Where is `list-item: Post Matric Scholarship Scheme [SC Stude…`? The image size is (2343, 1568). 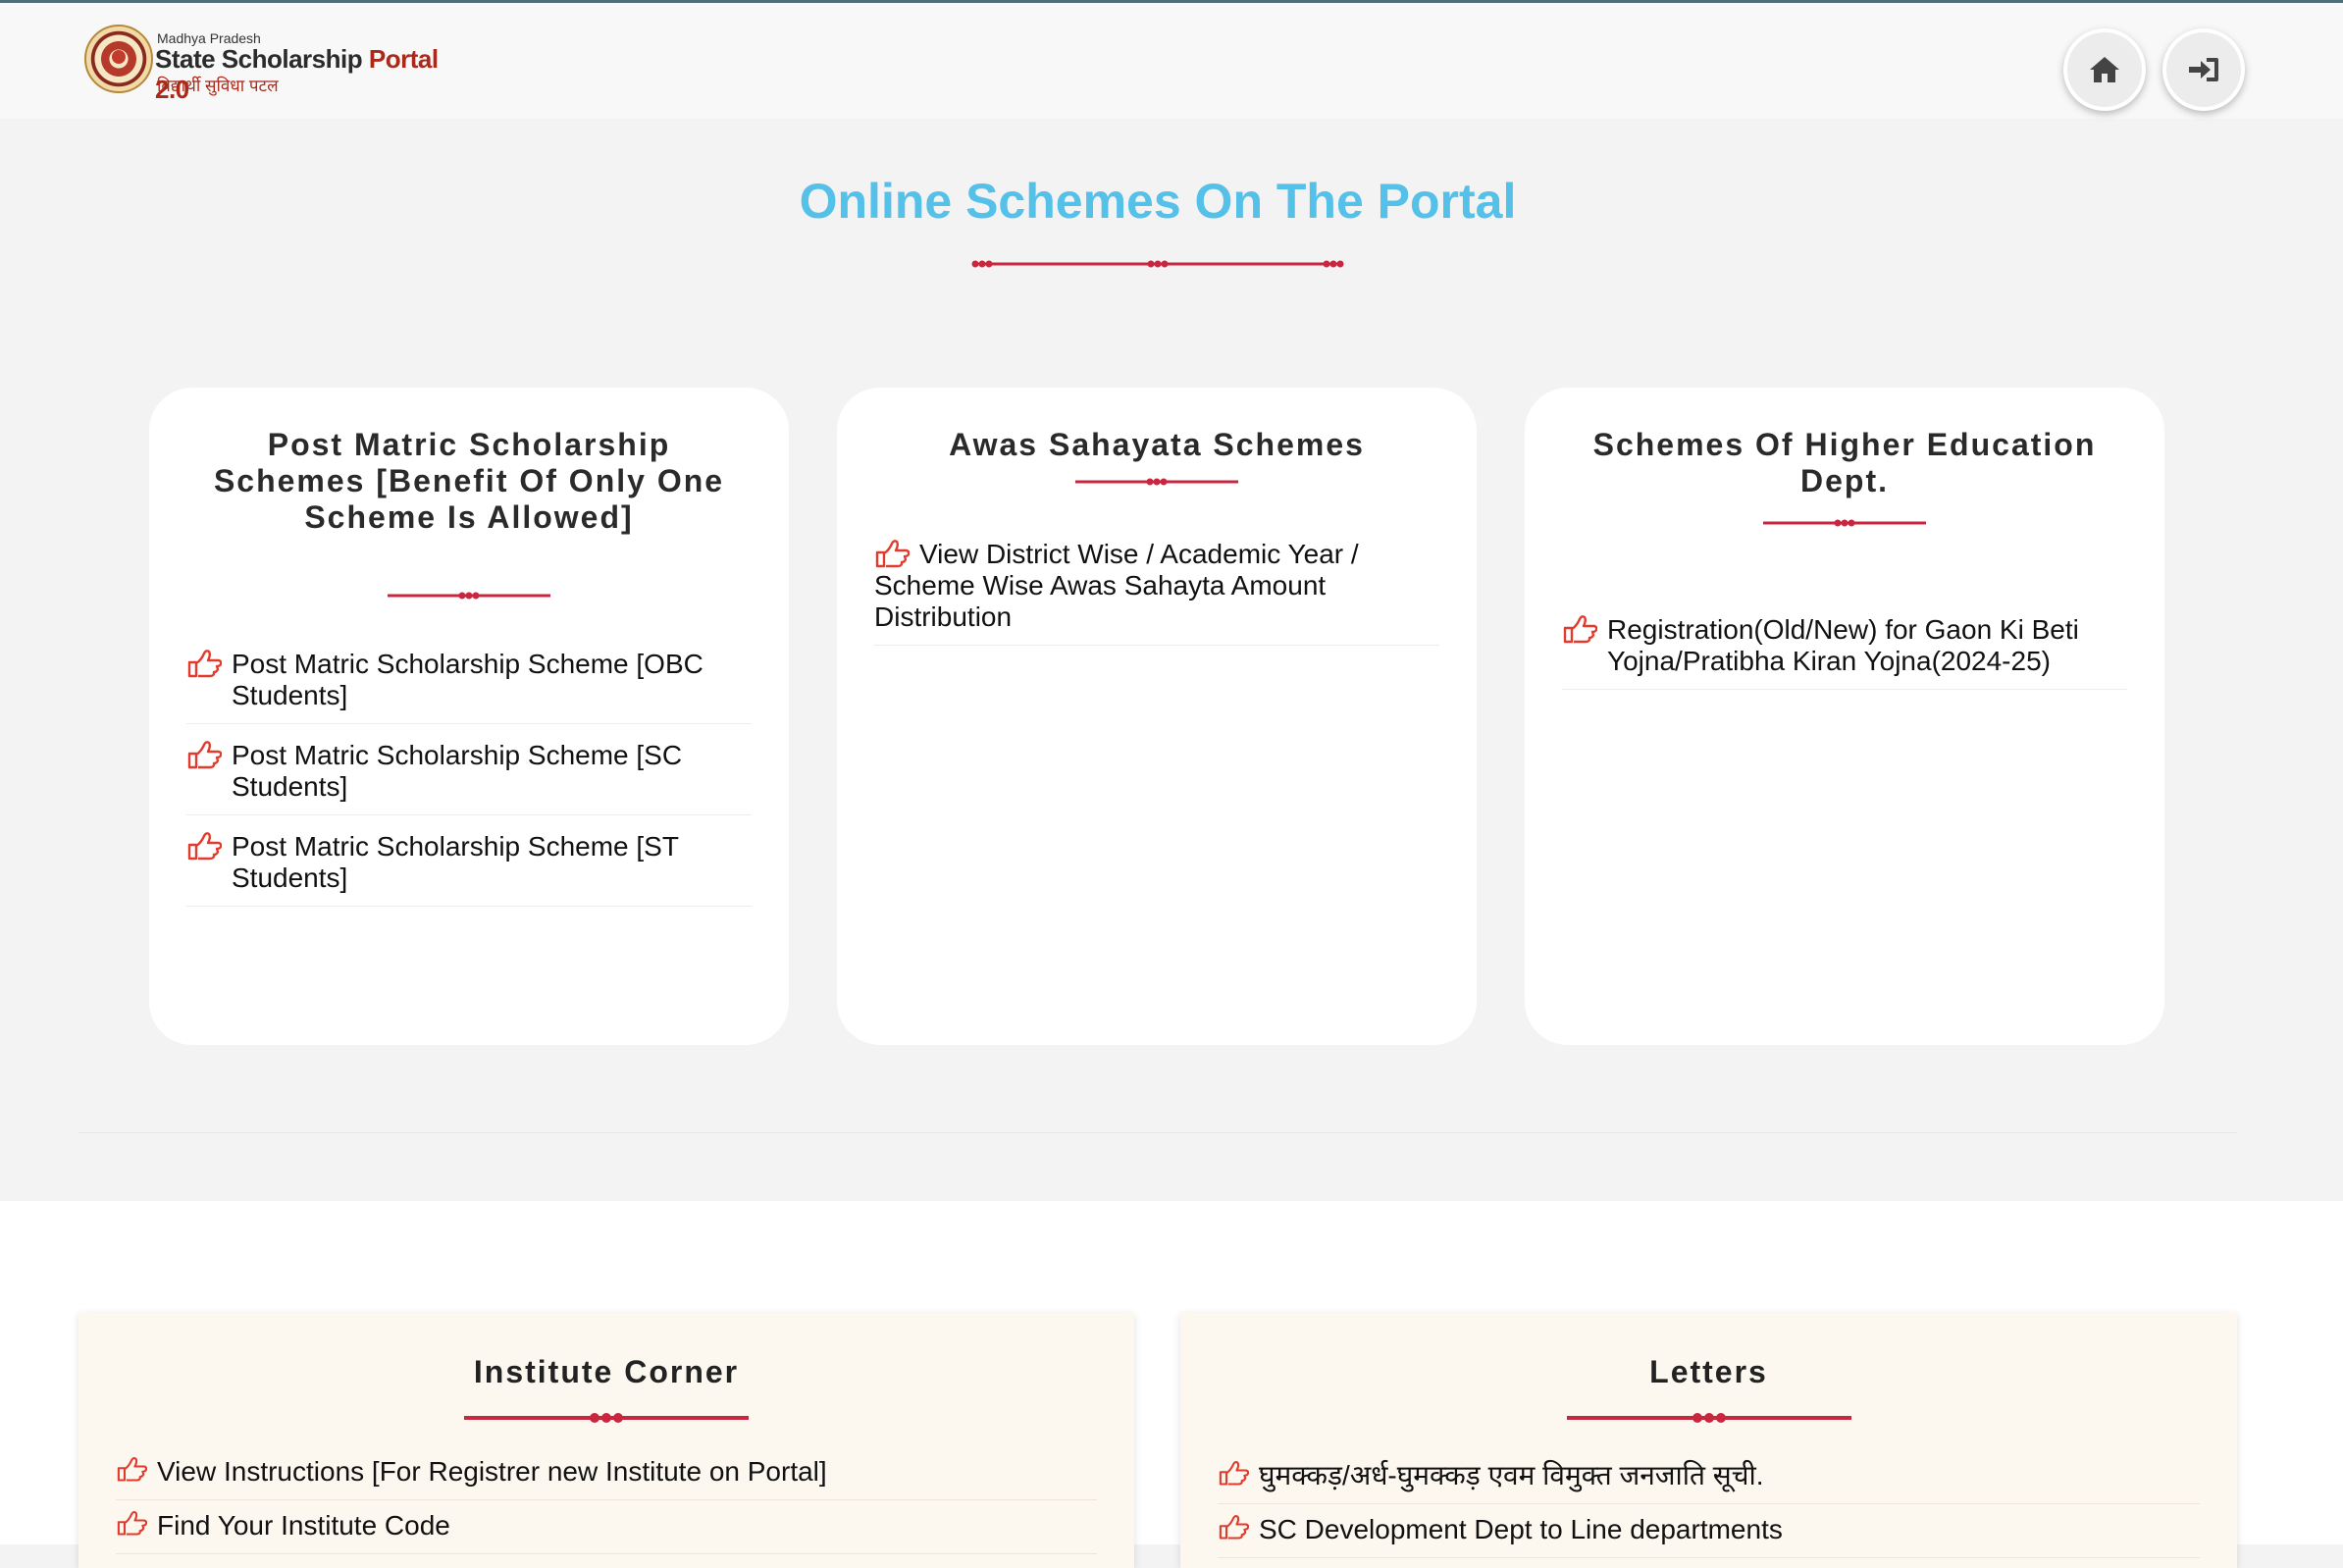
list-item: Post Matric Scholarship Scheme [SC Stude… is located at coordinates (469, 774).